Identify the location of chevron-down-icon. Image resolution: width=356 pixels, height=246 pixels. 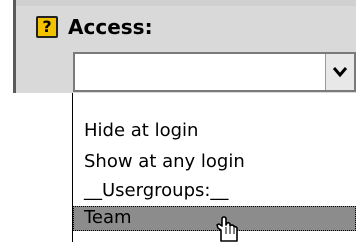
(340, 72).